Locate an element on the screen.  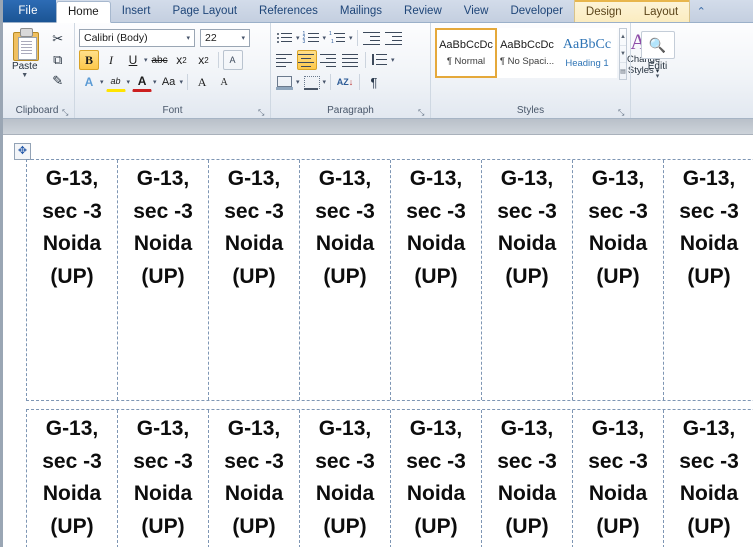
multilevel-list-button: 1 1 is located at coordinates (338, 38).